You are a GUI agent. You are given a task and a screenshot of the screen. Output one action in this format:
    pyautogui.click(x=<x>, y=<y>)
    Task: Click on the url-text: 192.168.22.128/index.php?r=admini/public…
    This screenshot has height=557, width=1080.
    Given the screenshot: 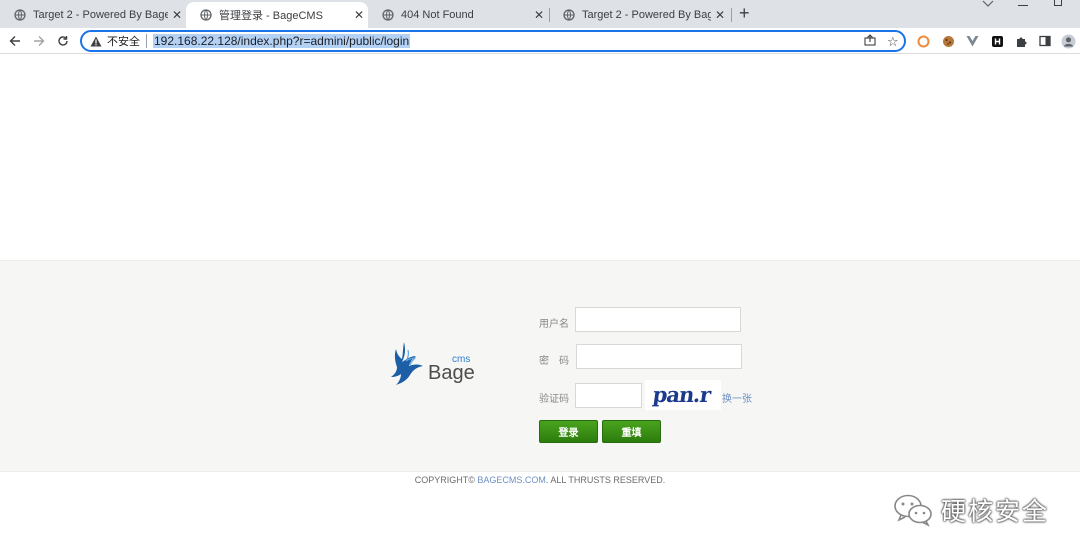 What is the action you would take?
    pyautogui.click(x=282, y=41)
    